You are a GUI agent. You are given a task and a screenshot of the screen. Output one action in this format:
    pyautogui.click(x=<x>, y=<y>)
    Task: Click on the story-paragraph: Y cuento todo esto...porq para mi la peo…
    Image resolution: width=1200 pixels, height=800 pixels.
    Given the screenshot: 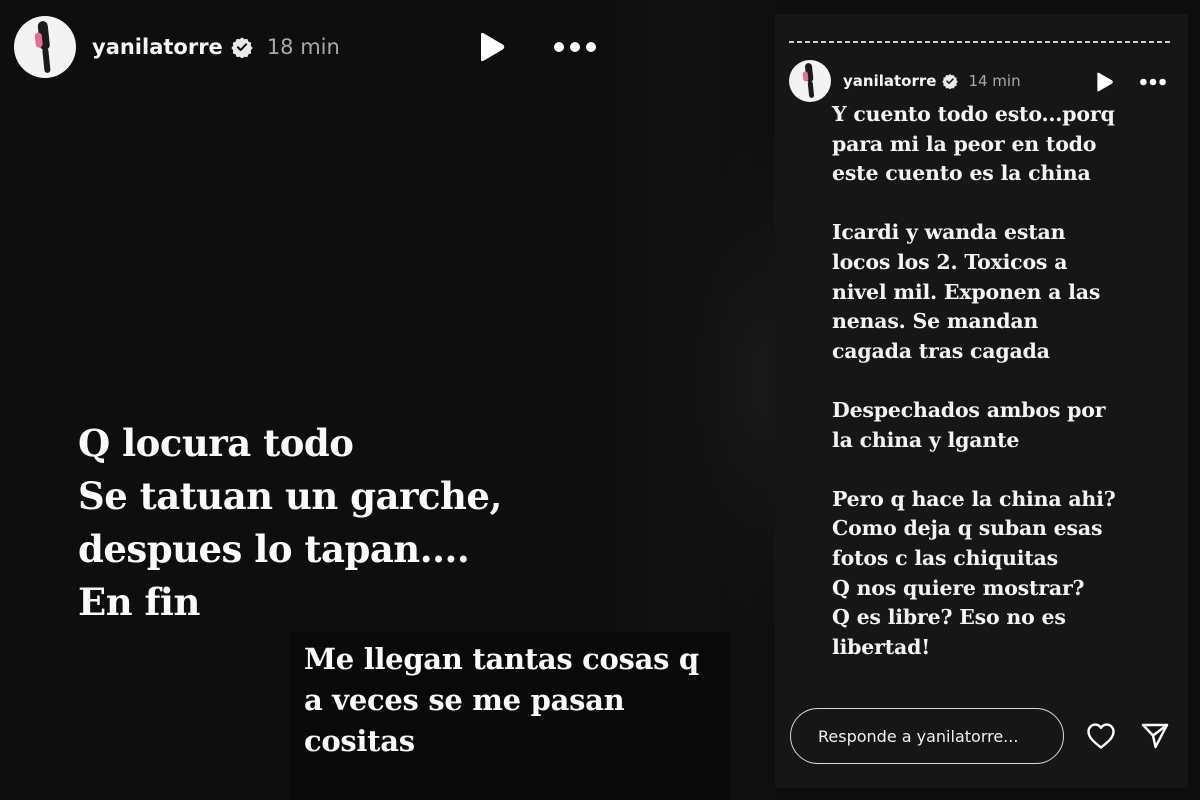 What is the action you would take?
    pyautogui.click(x=973, y=144)
    